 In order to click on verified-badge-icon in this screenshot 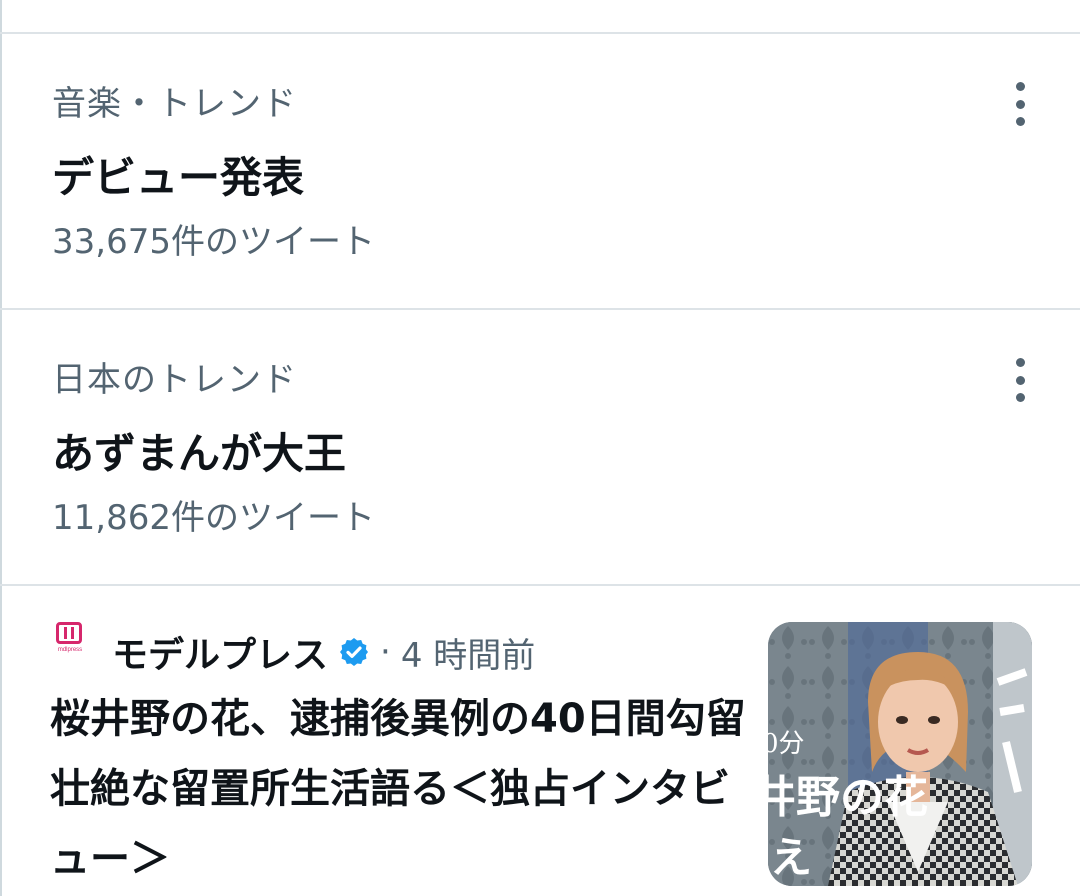, I will do `click(354, 652)`.